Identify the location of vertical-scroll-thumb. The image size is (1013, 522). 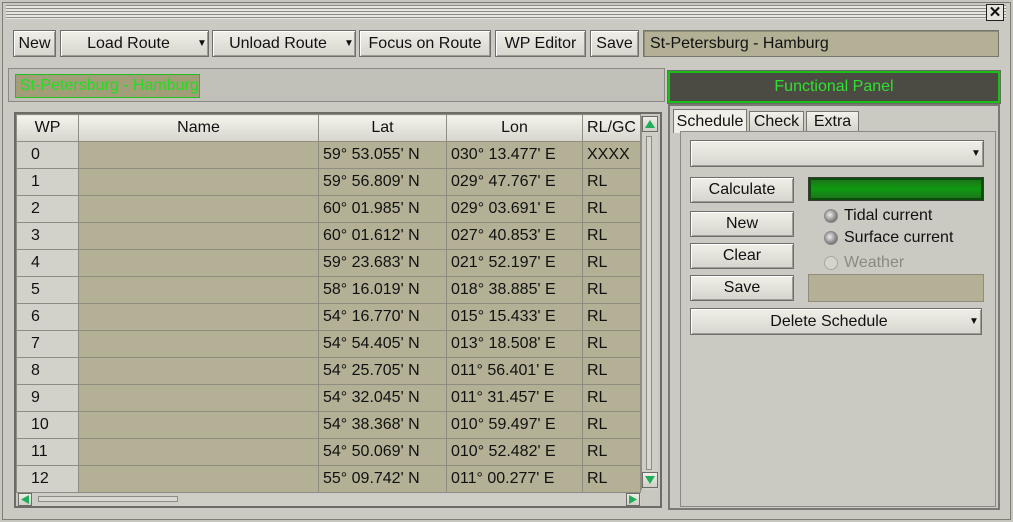
(649, 303).